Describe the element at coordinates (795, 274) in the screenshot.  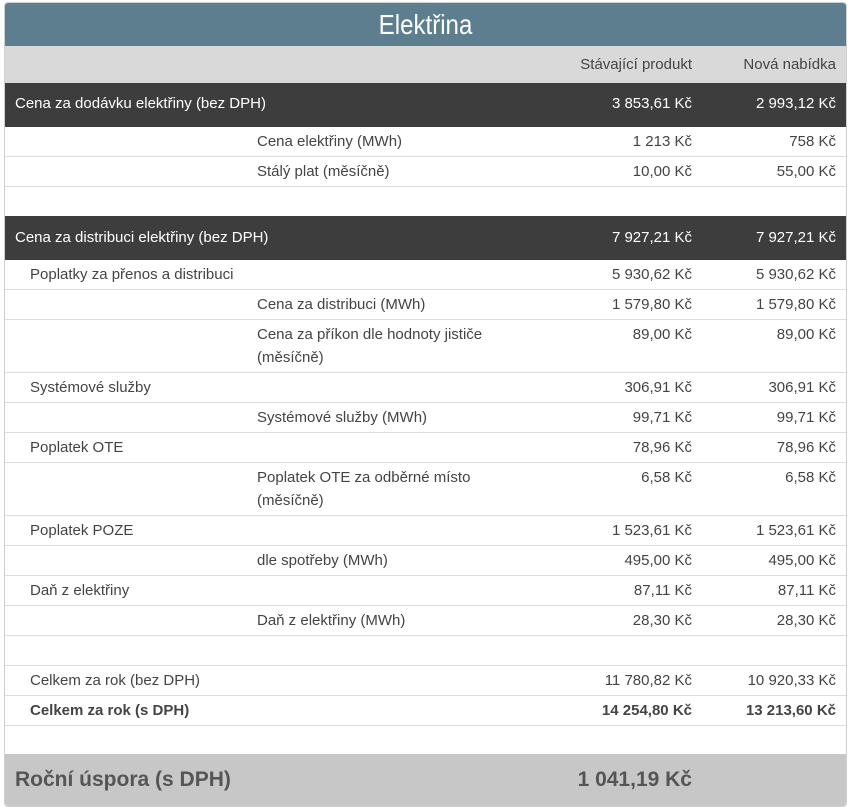
I see `row-value-new: 5 930,62 Kč` at that location.